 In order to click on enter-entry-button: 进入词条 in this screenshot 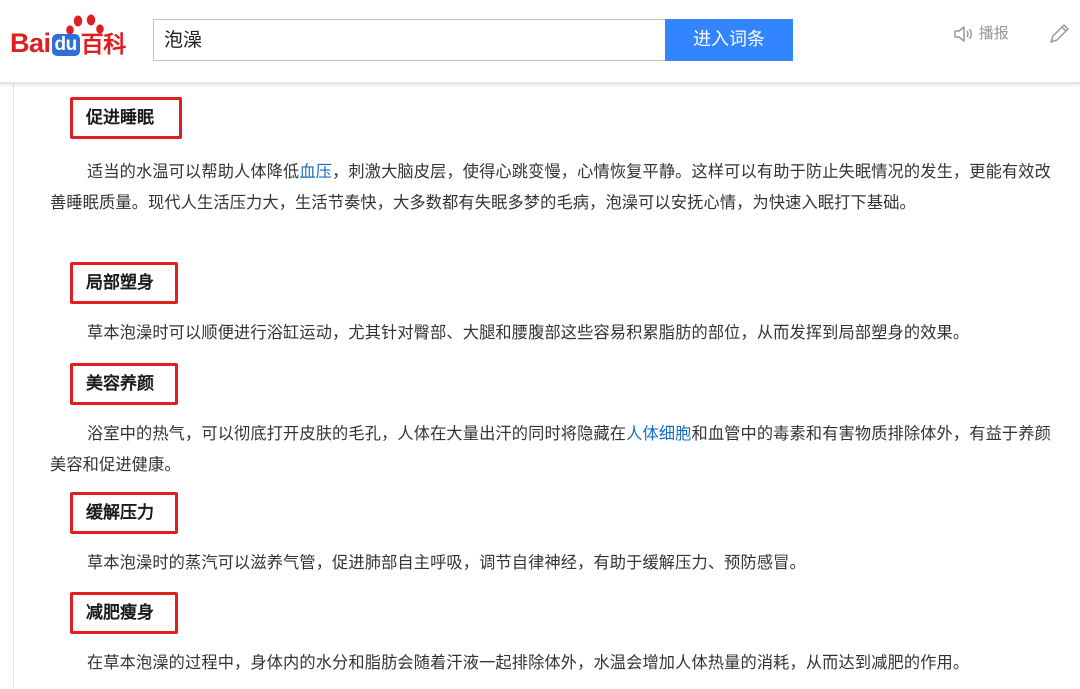, I will do `click(729, 40)`.